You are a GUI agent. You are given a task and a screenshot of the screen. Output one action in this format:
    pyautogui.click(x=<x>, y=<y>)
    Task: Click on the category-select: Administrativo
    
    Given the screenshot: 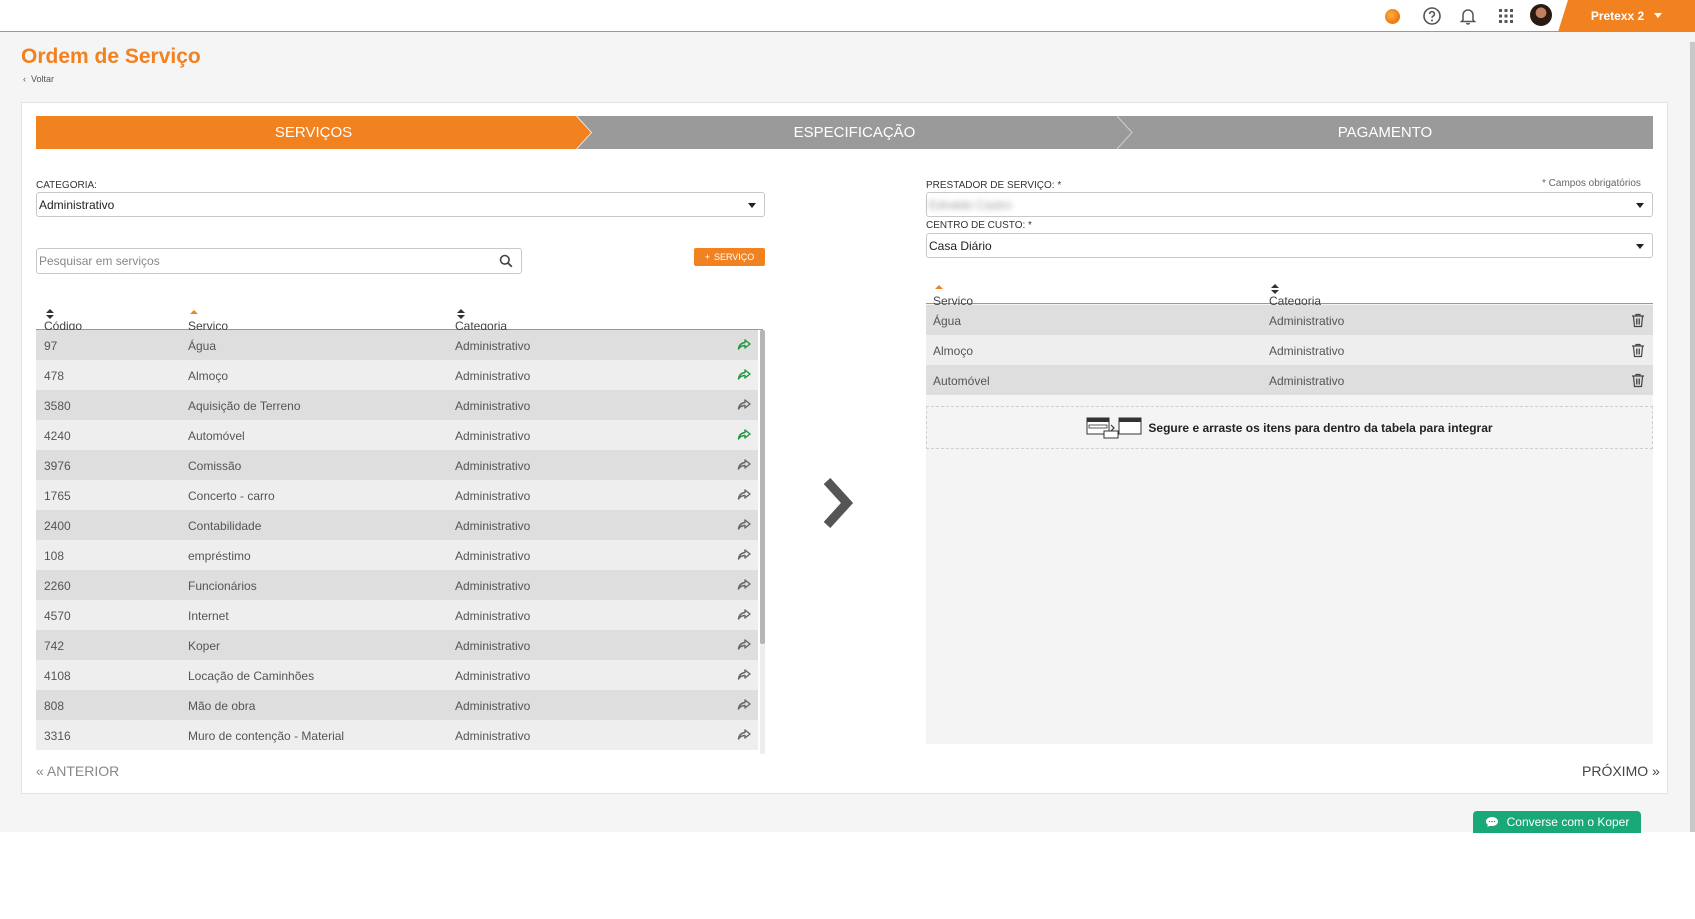 What is the action you would take?
    pyautogui.click(x=400, y=204)
    